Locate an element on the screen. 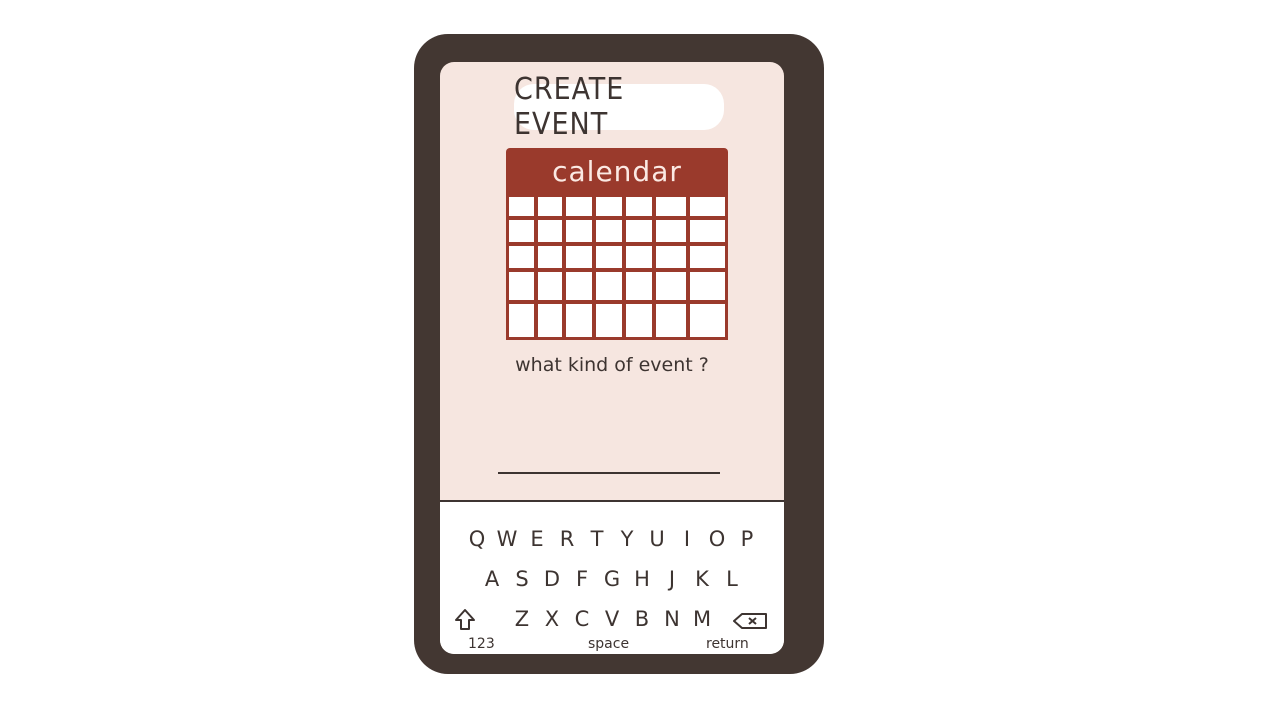 The width and height of the screenshot is (1280, 720). calendar-grid is located at coordinates (617, 267).